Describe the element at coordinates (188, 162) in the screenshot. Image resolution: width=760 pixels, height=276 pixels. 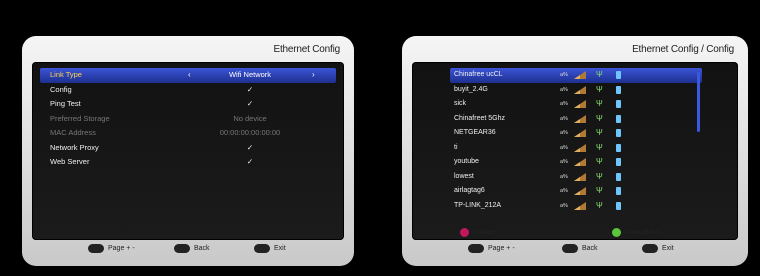
I see `menu-item: Web Server ✓` at that location.